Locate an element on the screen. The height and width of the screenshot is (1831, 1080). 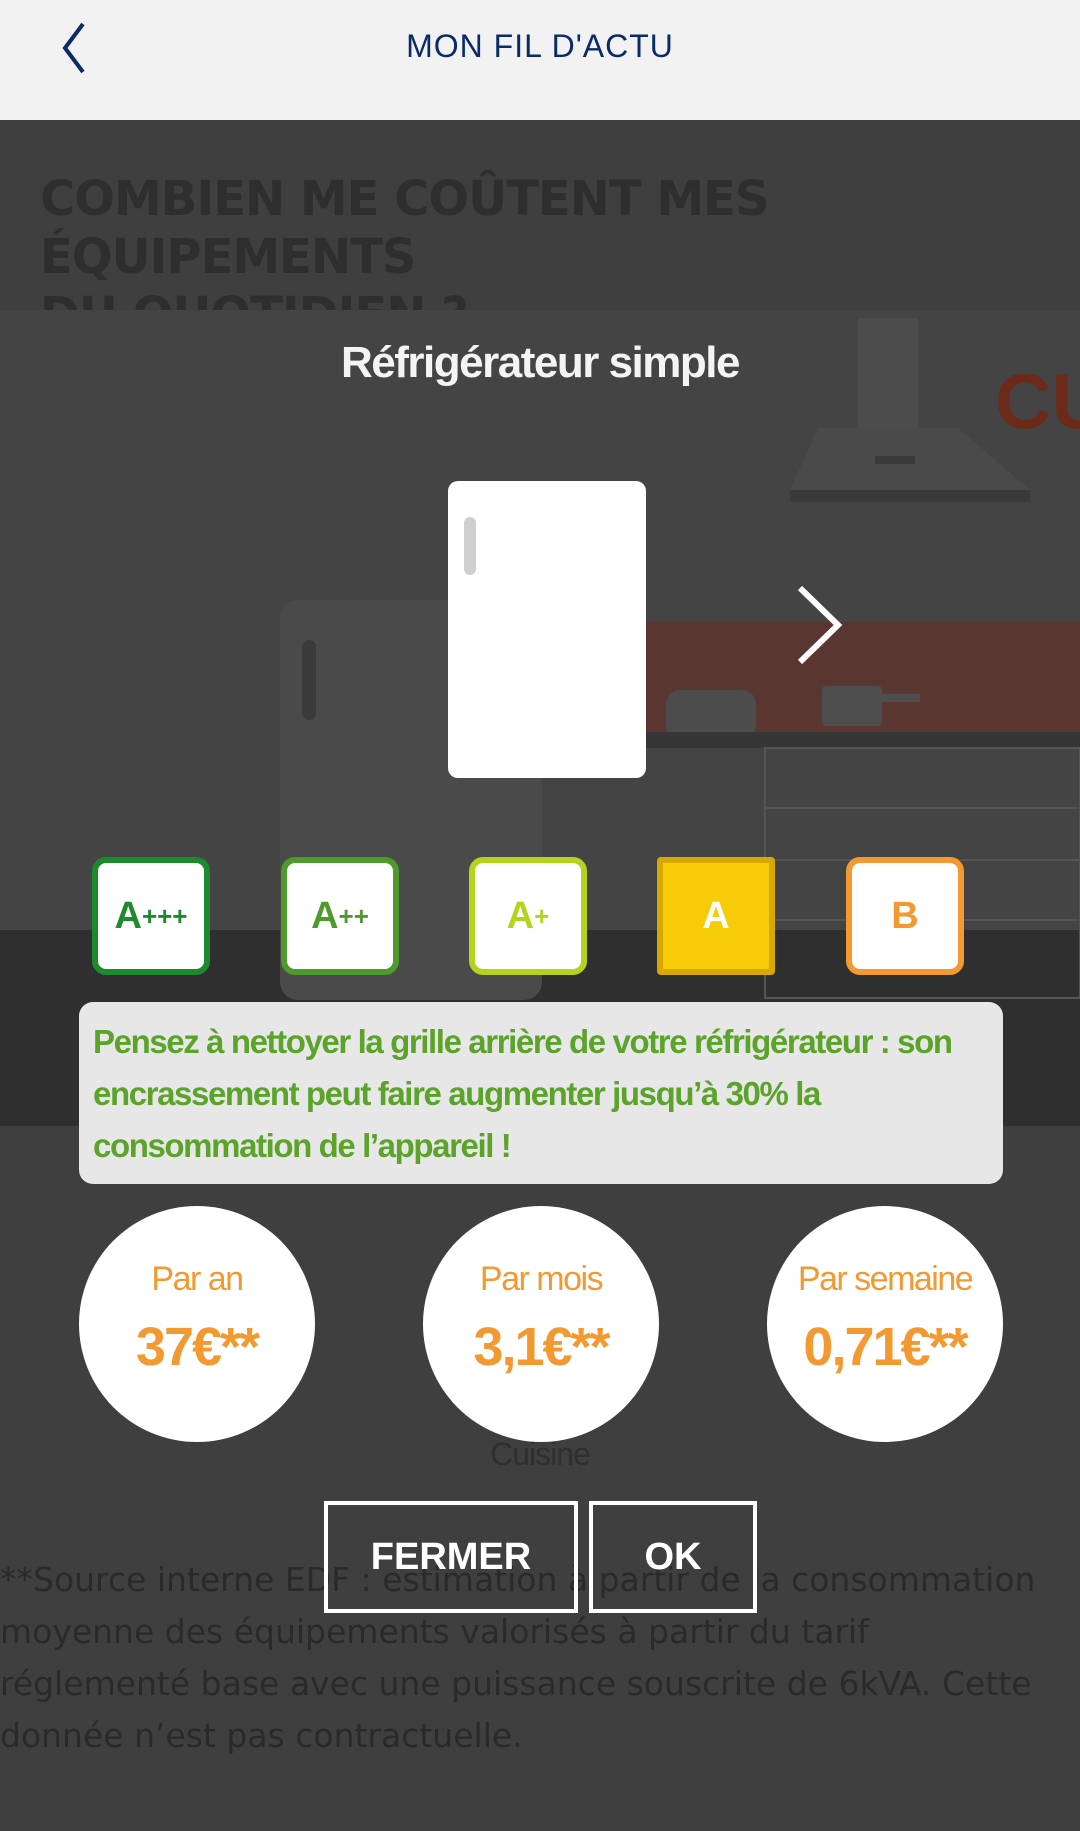
chevron-right-icon is located at coordinates (820, 625).